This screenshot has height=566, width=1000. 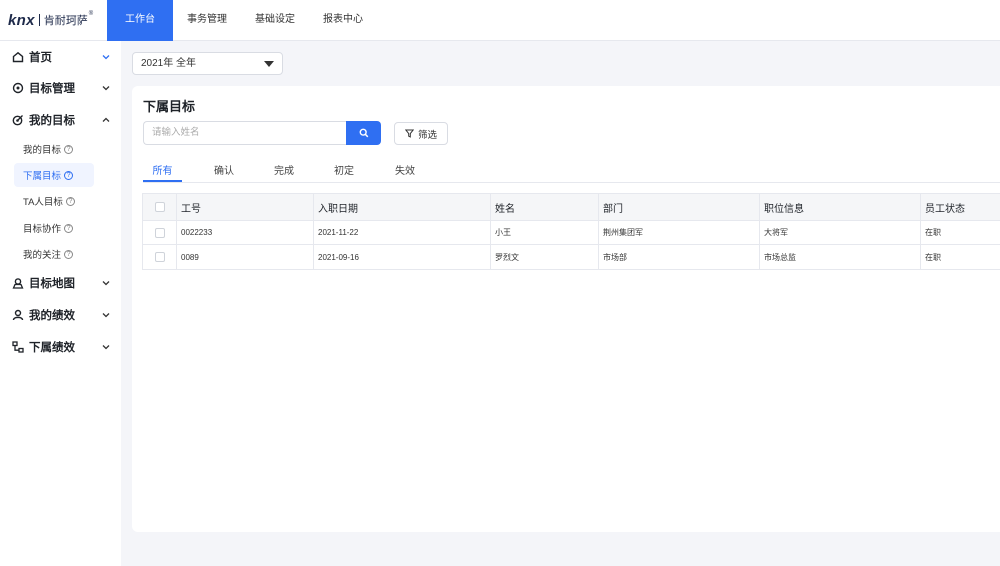 What do you see at coordinates (405, 169) in the screenshot?
I see `tab-invalid: 失效` at bounding box center [405, 169].